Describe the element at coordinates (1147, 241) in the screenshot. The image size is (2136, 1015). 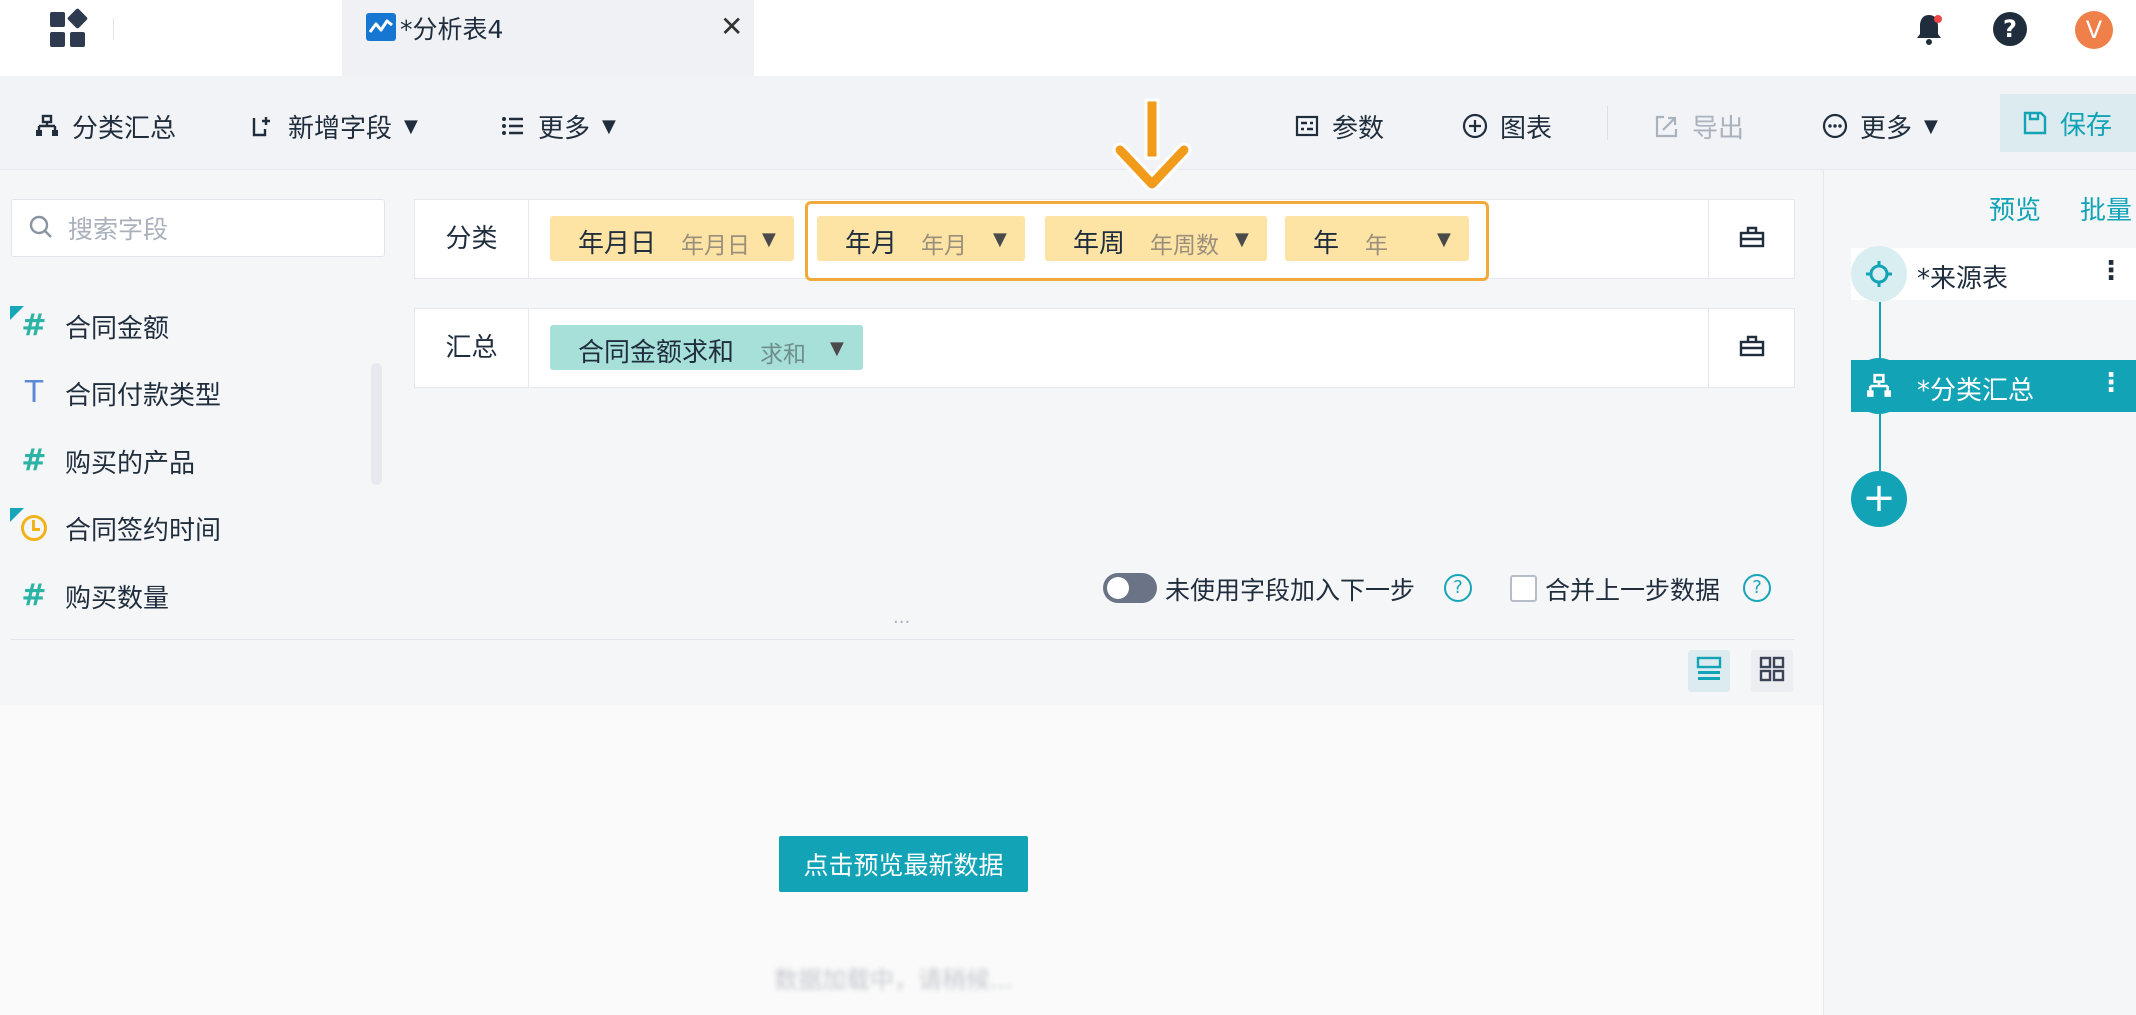
I see `drop-highlight` at that location.